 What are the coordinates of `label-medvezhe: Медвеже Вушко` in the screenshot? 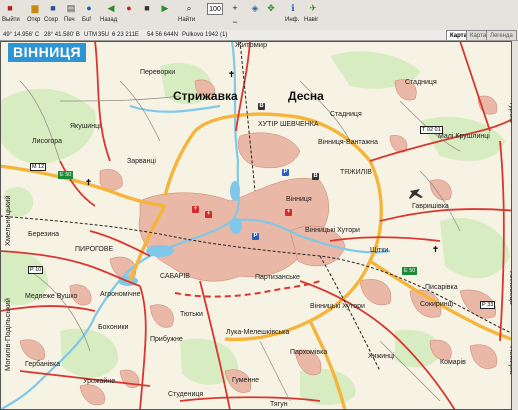 It's located at (51, 296).